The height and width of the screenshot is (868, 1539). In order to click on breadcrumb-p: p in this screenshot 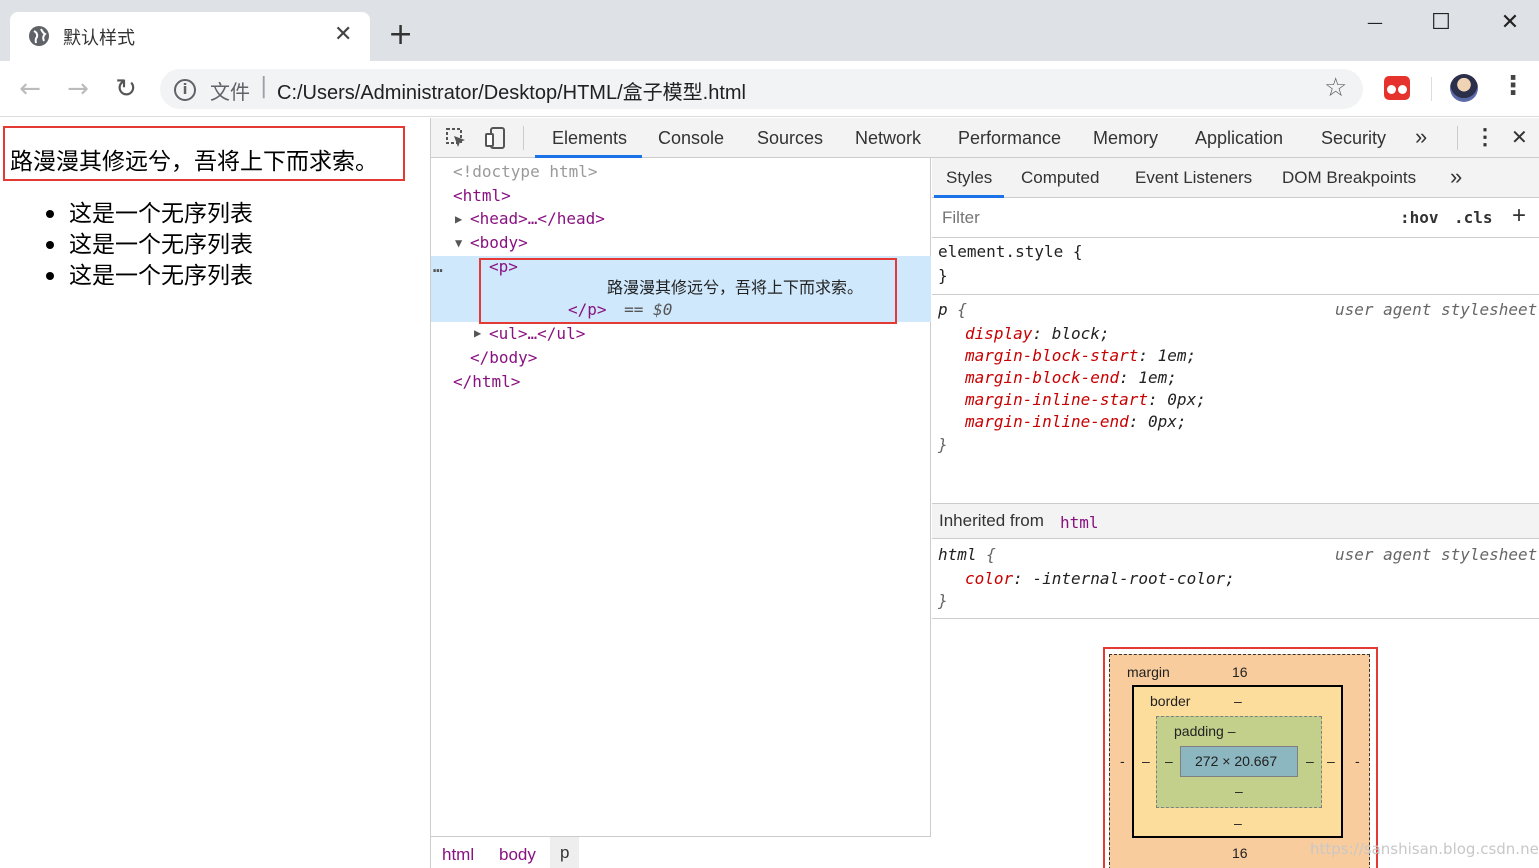, I will do `click(565, 852)`.